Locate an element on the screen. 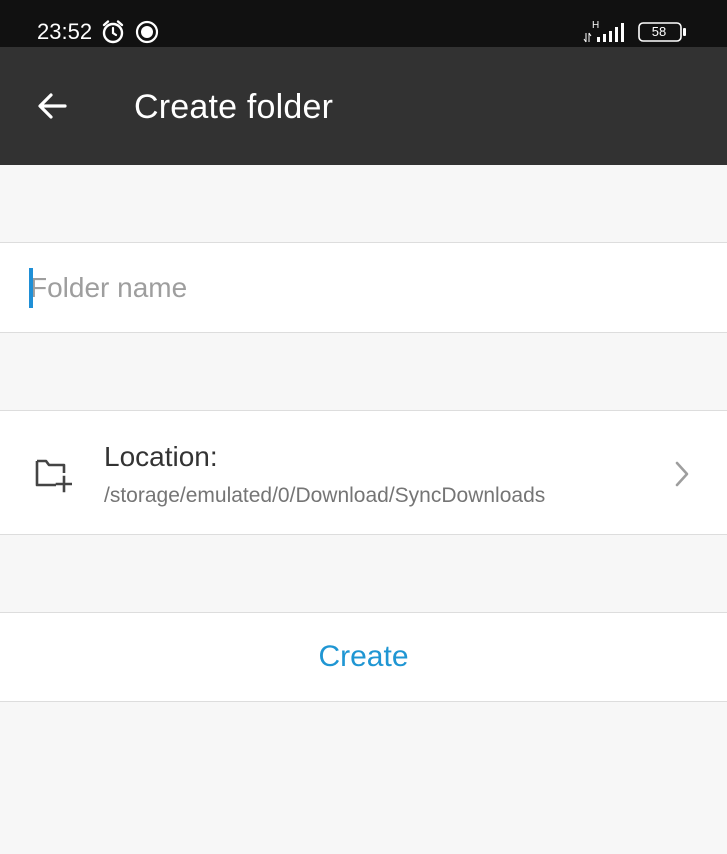  back-button is located at coordinates (52, 106).